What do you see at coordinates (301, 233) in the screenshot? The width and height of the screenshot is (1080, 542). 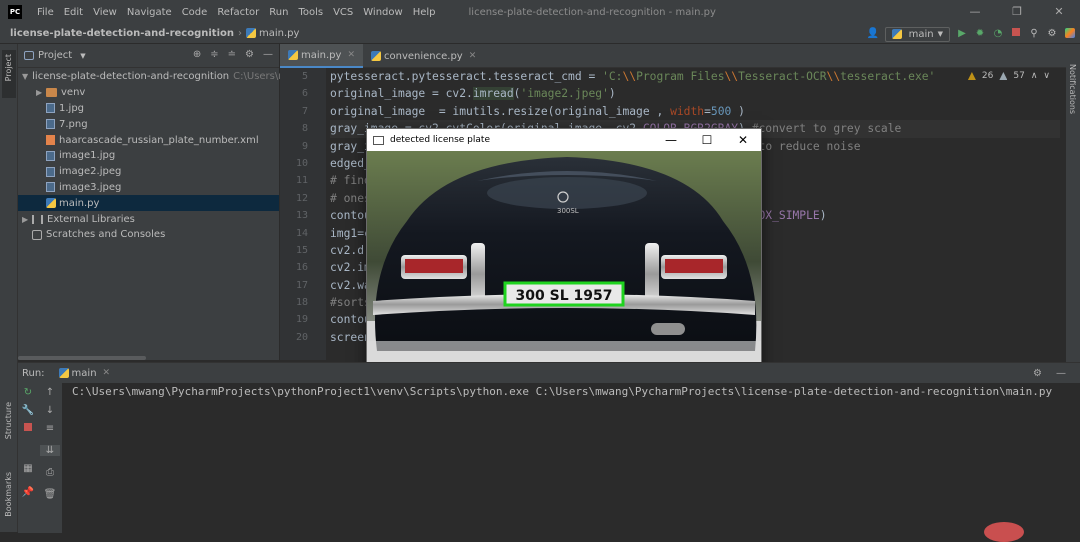 I see `line-number: 14` at bounding box center [301, 233].